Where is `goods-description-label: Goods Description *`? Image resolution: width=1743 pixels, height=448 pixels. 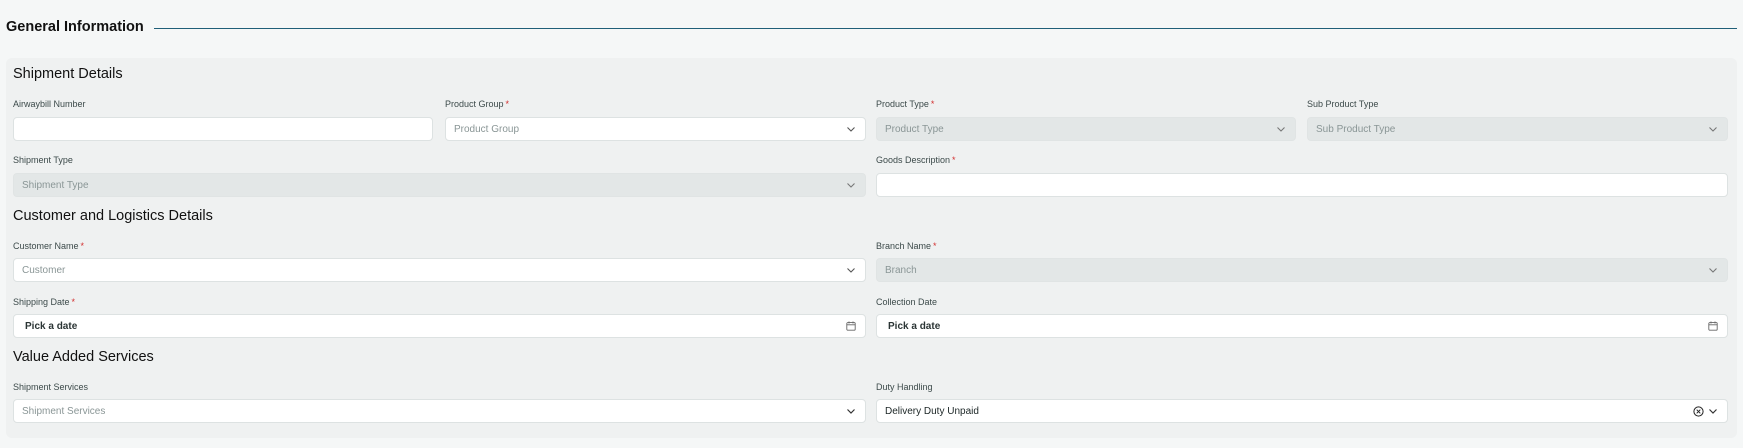 goods-description-label: Goods Description * is located at coordinates (916, 160).